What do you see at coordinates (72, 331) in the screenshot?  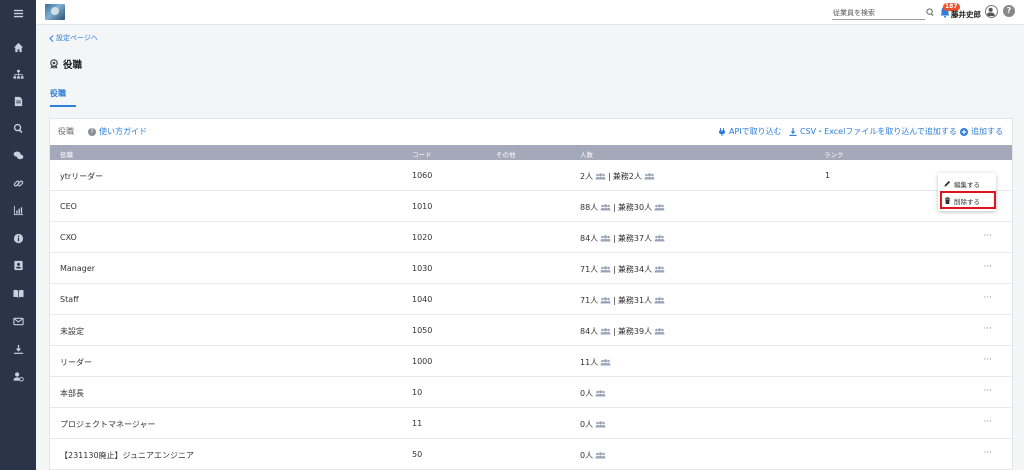 I see `position-name-cell: 未設定` at bounding box center [72, 331].